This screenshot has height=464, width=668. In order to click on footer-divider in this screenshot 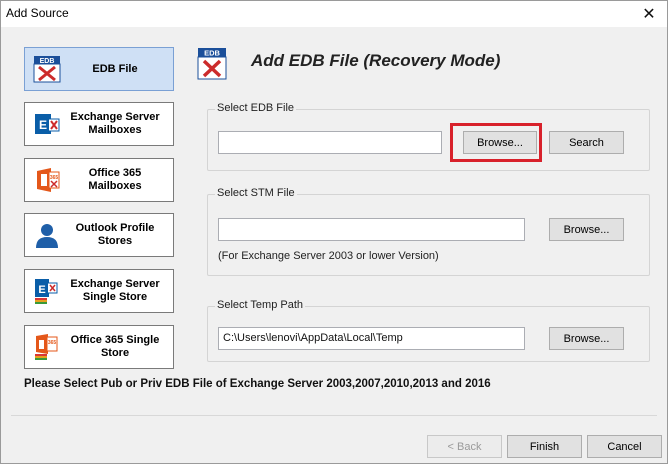, I will do `click(334, 415)`.